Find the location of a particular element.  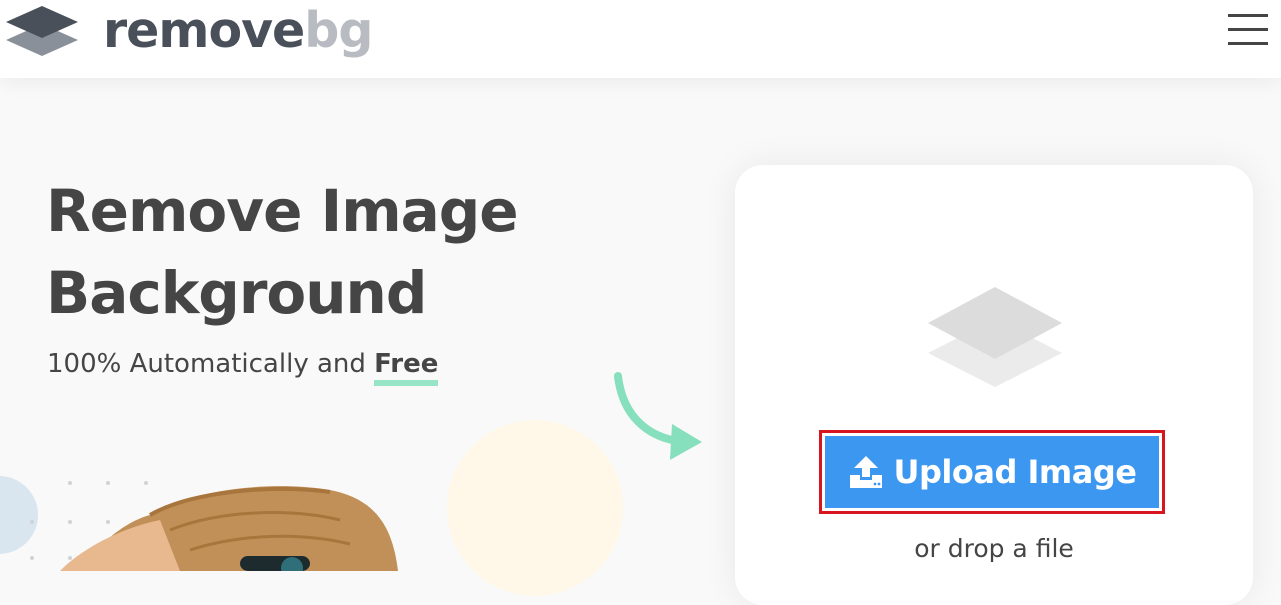

upload-image-button: Upload Image is located at coordinates (992, 472).